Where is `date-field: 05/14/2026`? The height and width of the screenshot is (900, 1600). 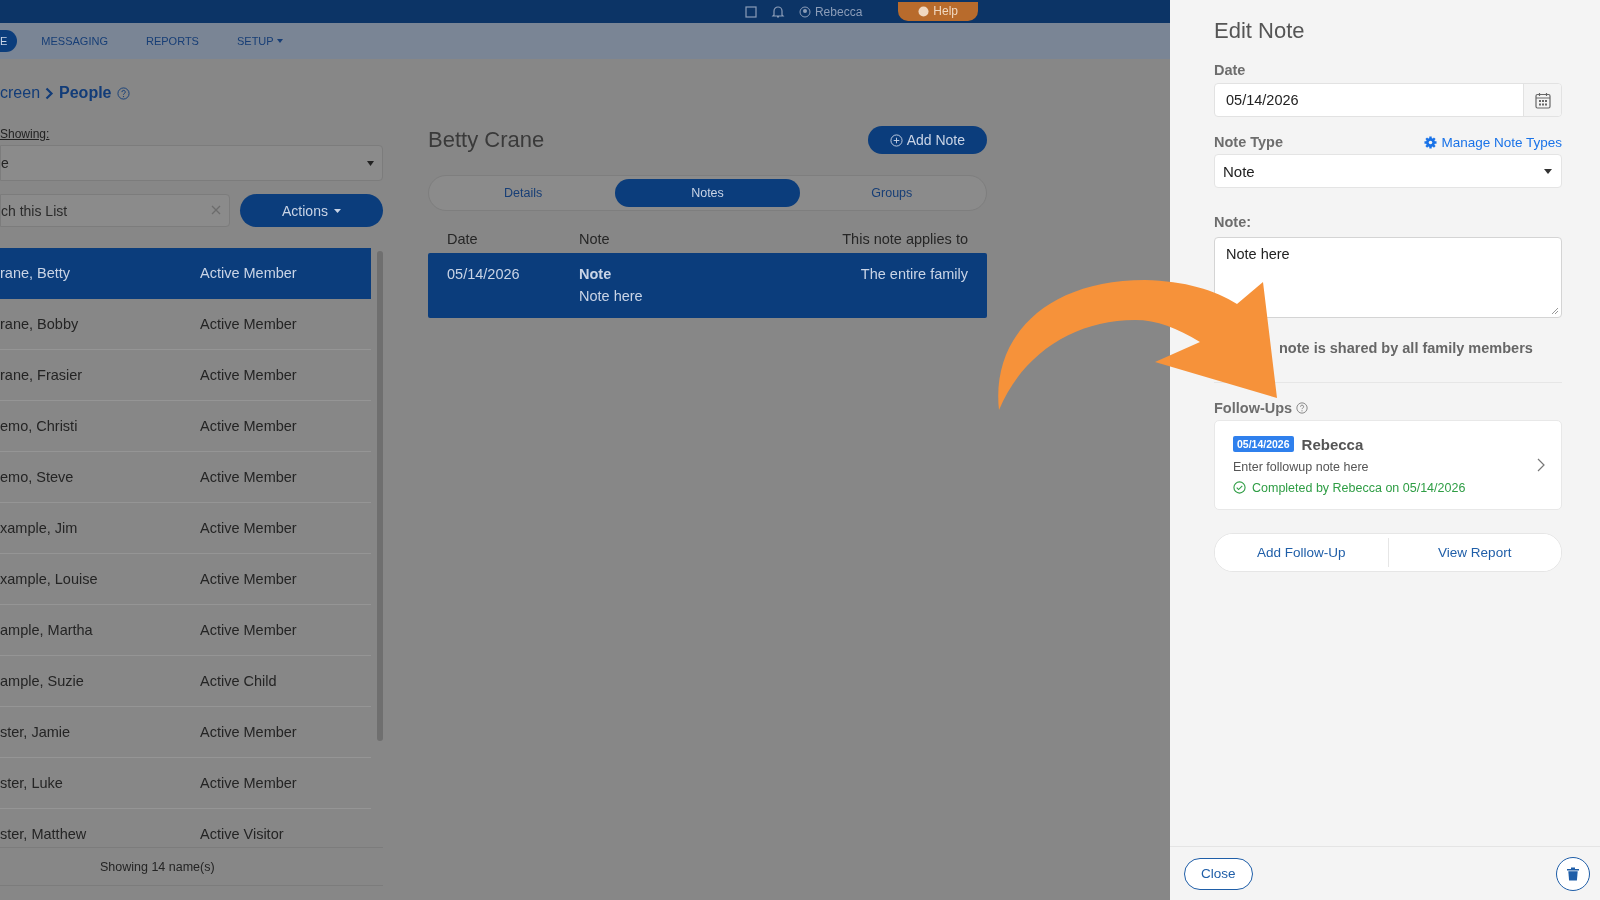
date-field: 05/14/2026 is located at coordinates (1388, 100).